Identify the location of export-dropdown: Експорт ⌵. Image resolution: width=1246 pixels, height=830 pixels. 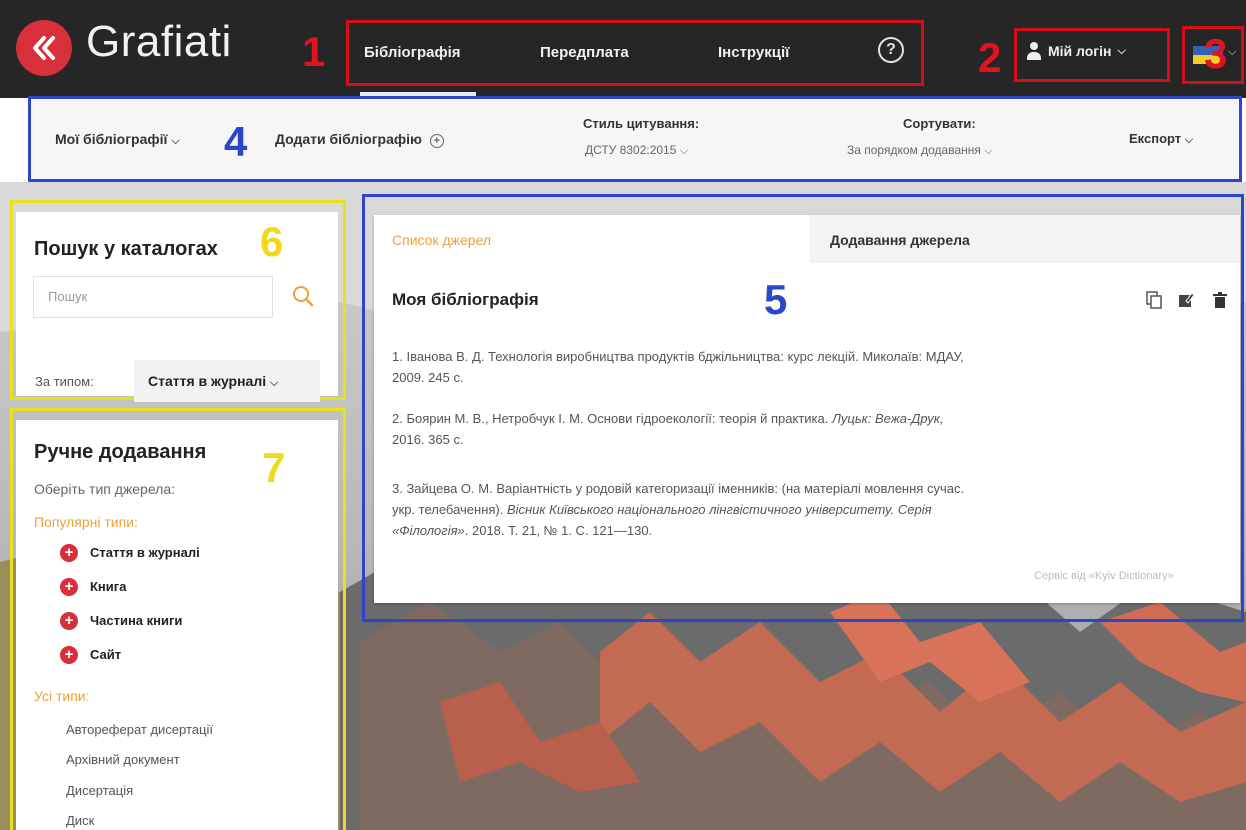
(1161, 139).